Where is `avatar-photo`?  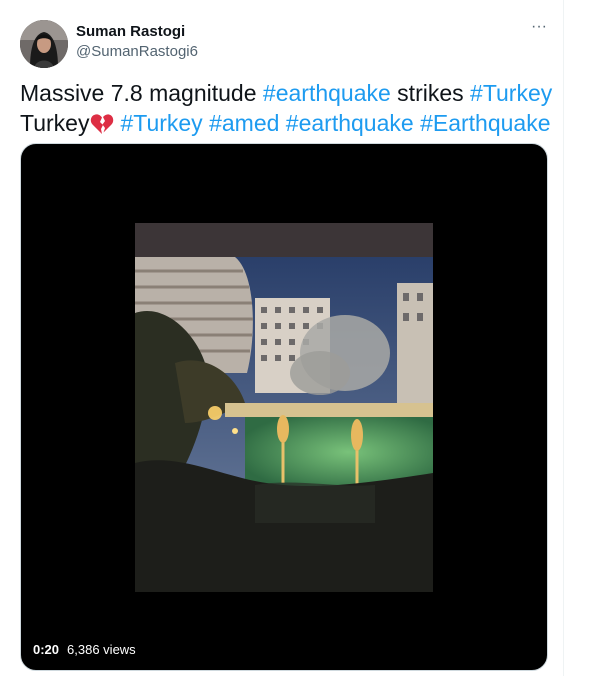 avatar-photo is located at coordinates (44, 44).